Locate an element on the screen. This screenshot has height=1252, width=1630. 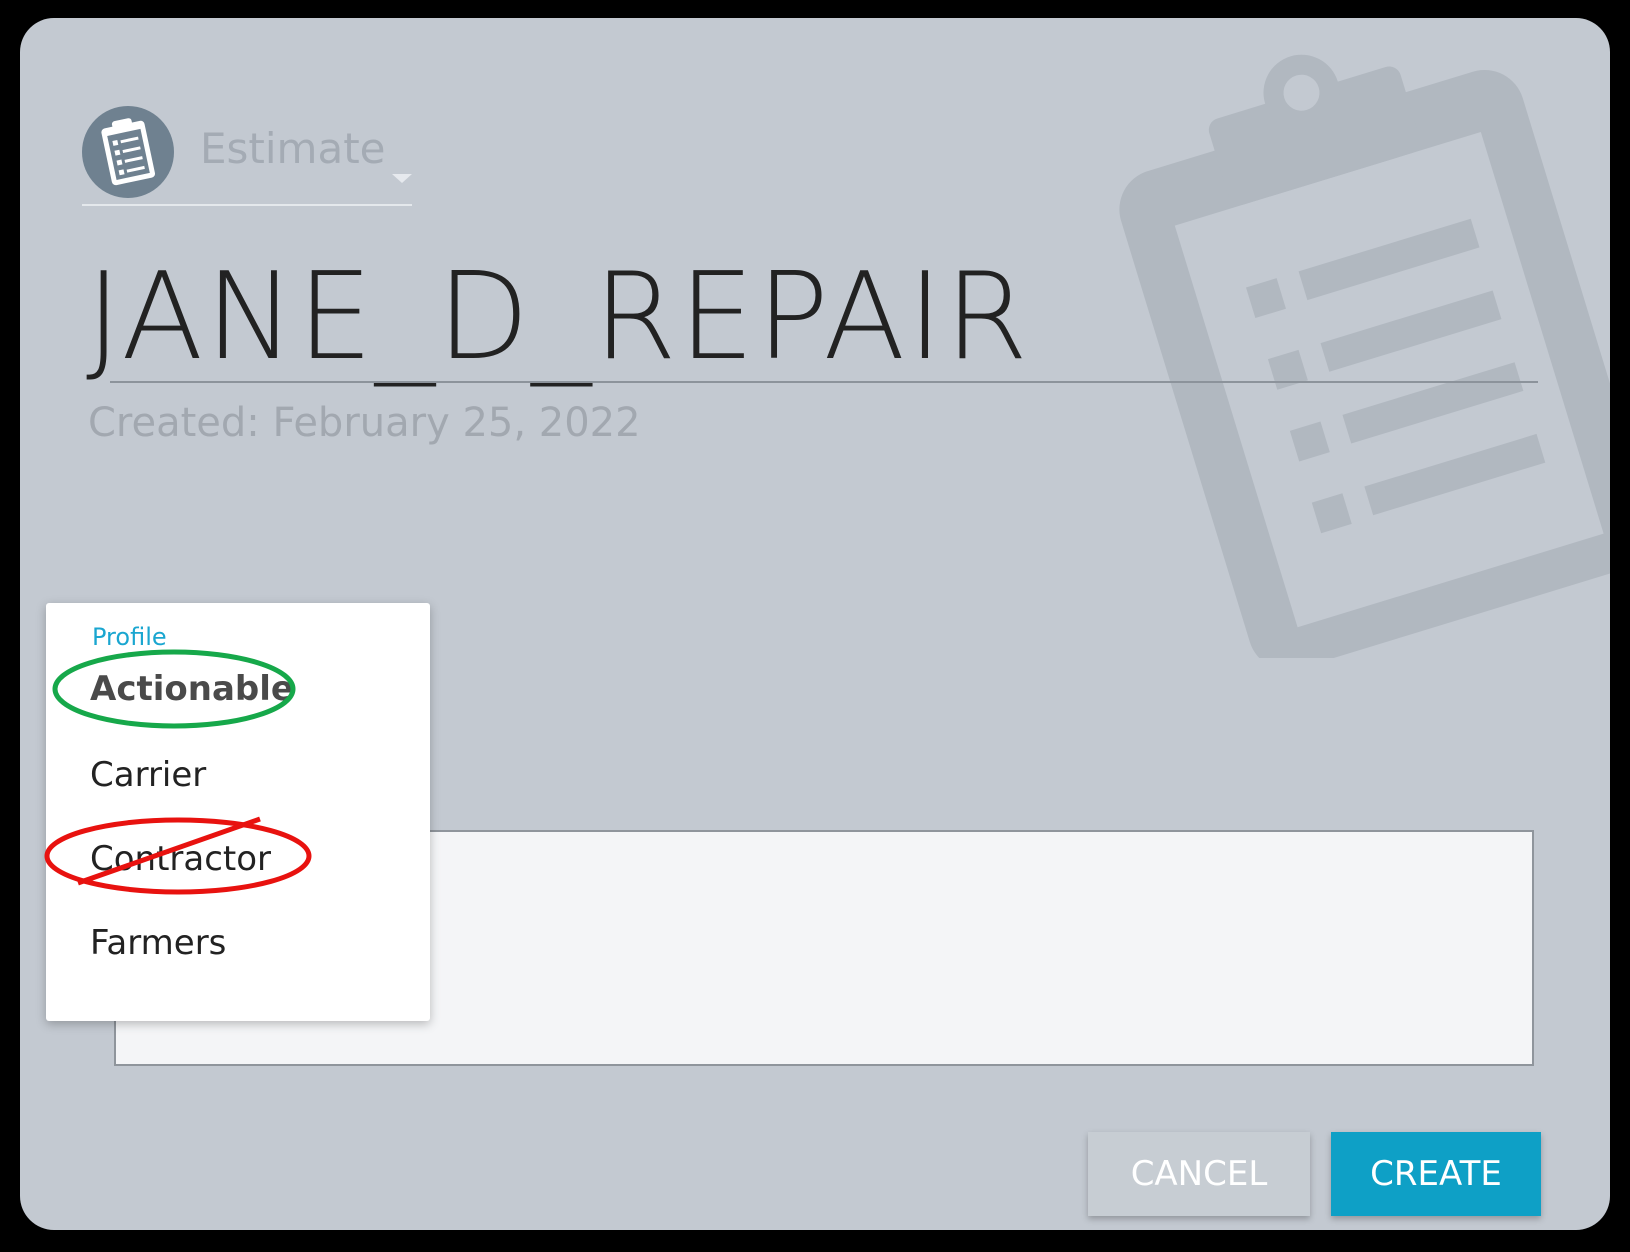
background-clipboard-icon is located at coordinates (1364, 356).